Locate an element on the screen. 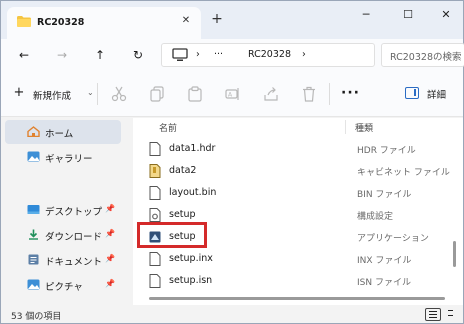 This screenshot has width=464, height=324. gallery-icon is located at coordinates (33, 156).